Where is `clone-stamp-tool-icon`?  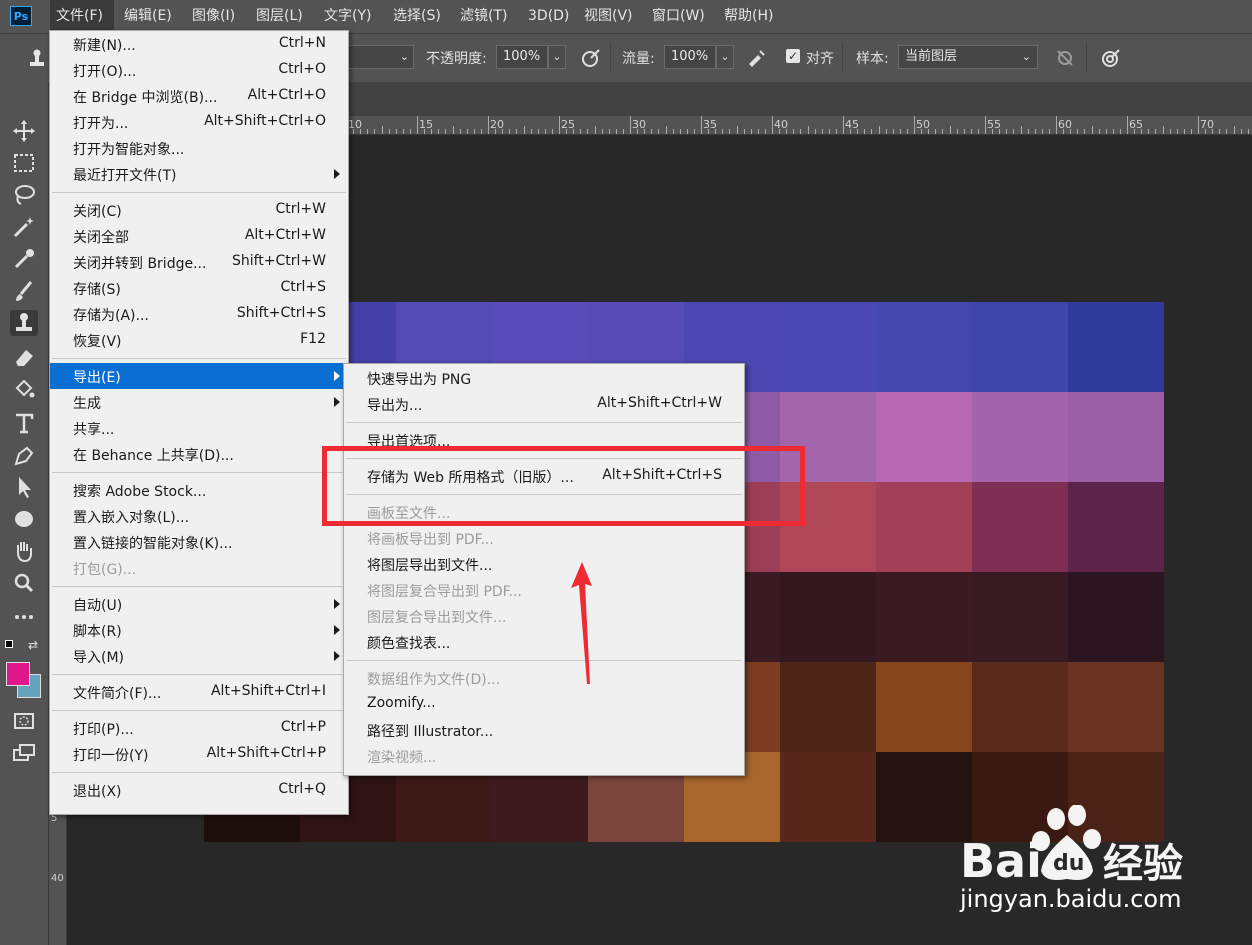 clone-stamp-tool-icon is located at coordinates (24, 323).